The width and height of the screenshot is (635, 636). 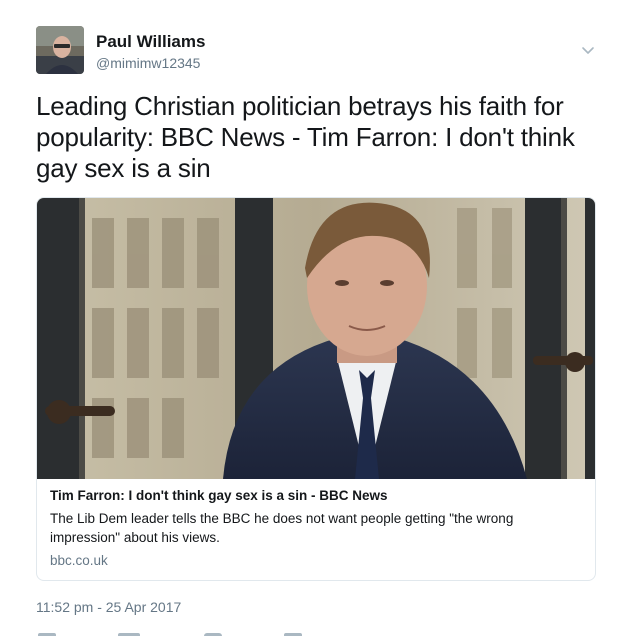 What do you see at coordinates (316, 631) in the screenshot?
I see `action-bar` at bounding box center [316, 631].